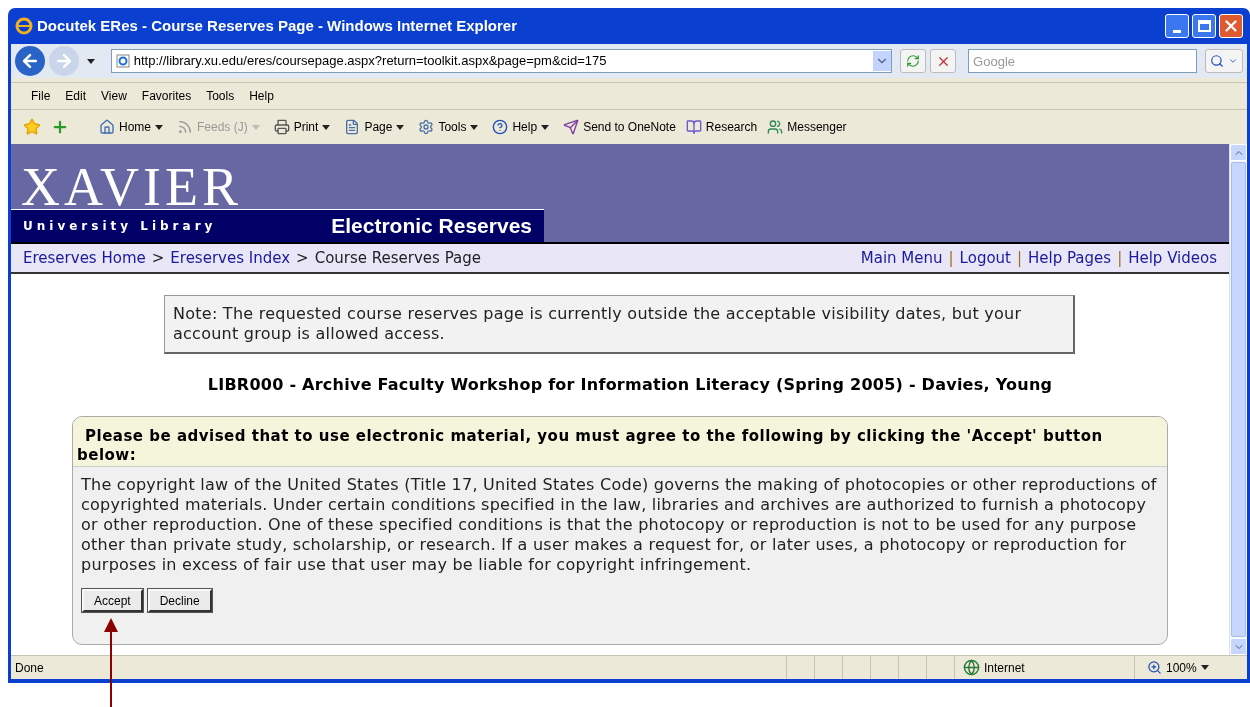  What do you see at coordinates (1154, 667) in the screenshot?
I see `zoom-icon` at bounding box center [1154, 667].